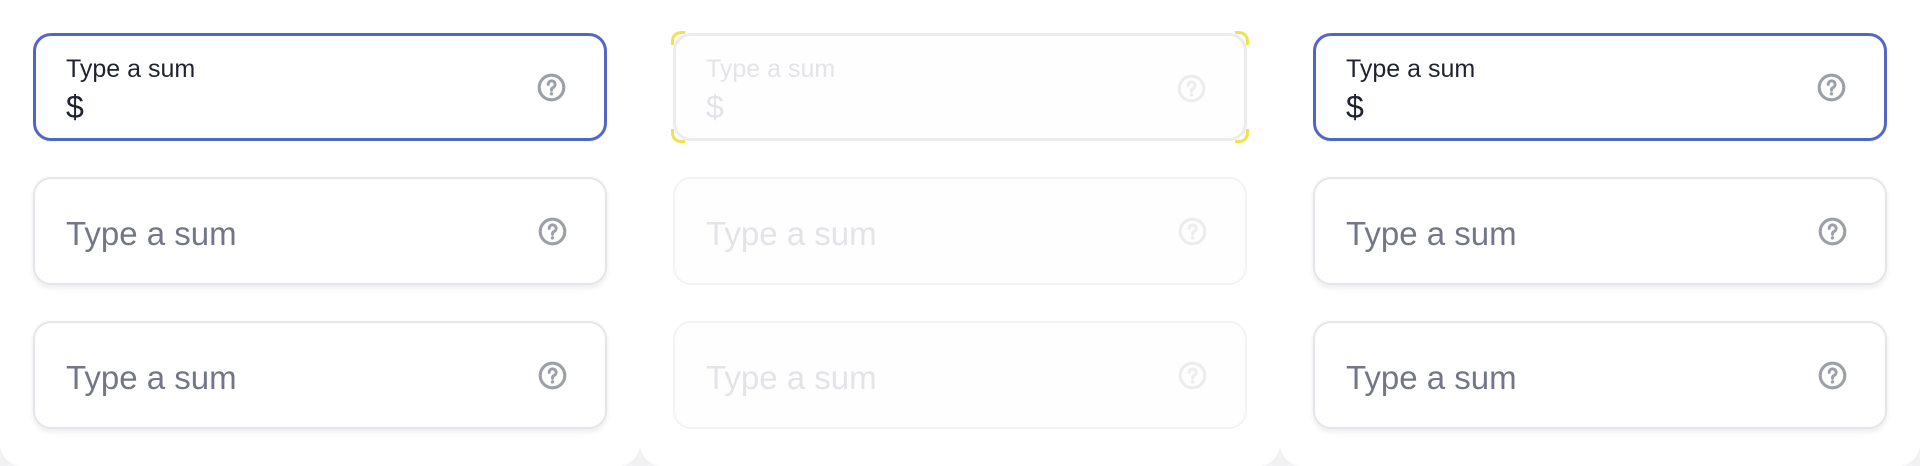  Describe the element at coordinates (960, 87) in the screenshot. I see `sum-input-disabled-focused: Type a sum $` at that location.